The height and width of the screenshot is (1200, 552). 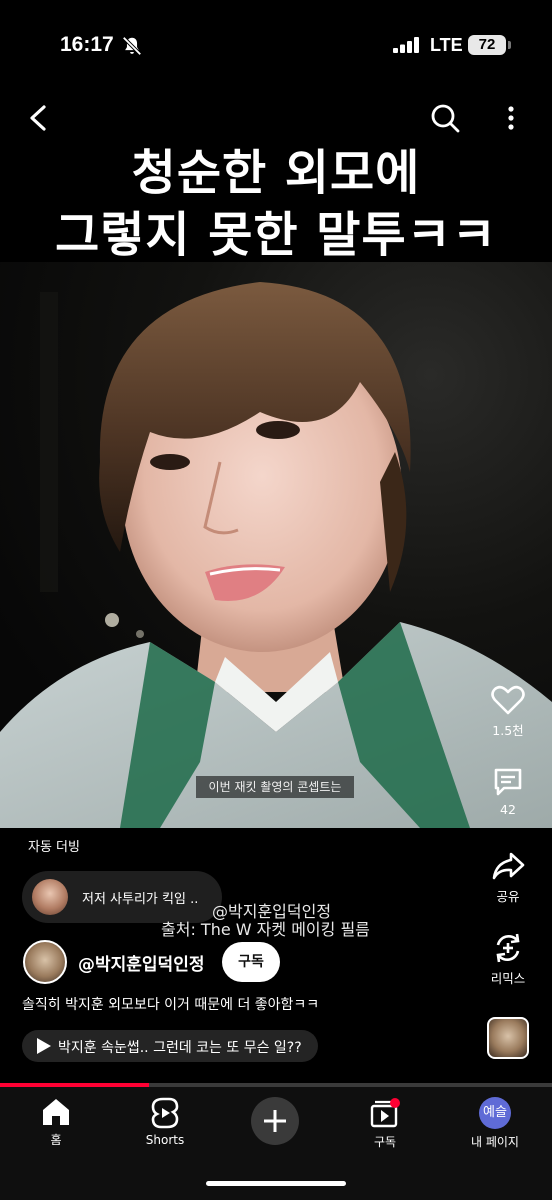 What do you see at coordinates (508, 896) in the screenshot?
I see `share-label: 공유` at bounding box center [508, 896].